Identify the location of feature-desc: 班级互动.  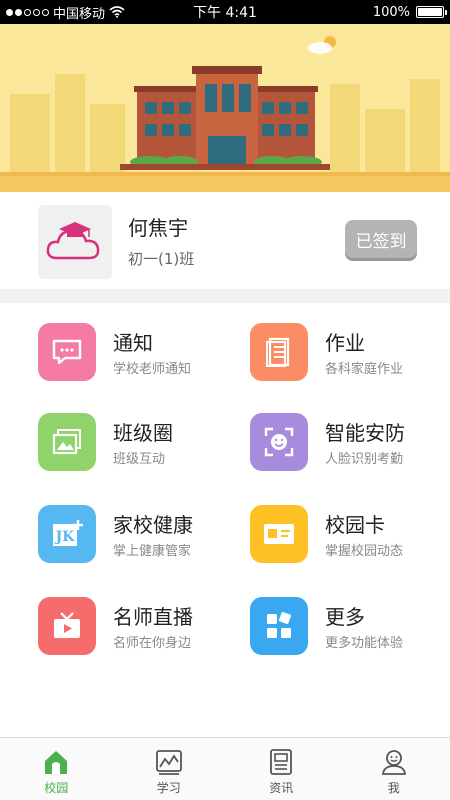
(139, 459).